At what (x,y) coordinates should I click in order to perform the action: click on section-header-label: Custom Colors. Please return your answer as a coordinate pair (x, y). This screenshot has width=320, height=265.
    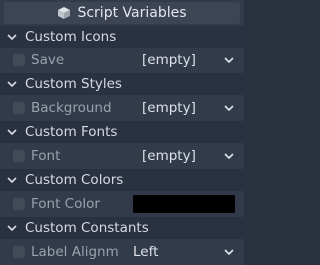
    Looking at the image, I should click on (74, 180).